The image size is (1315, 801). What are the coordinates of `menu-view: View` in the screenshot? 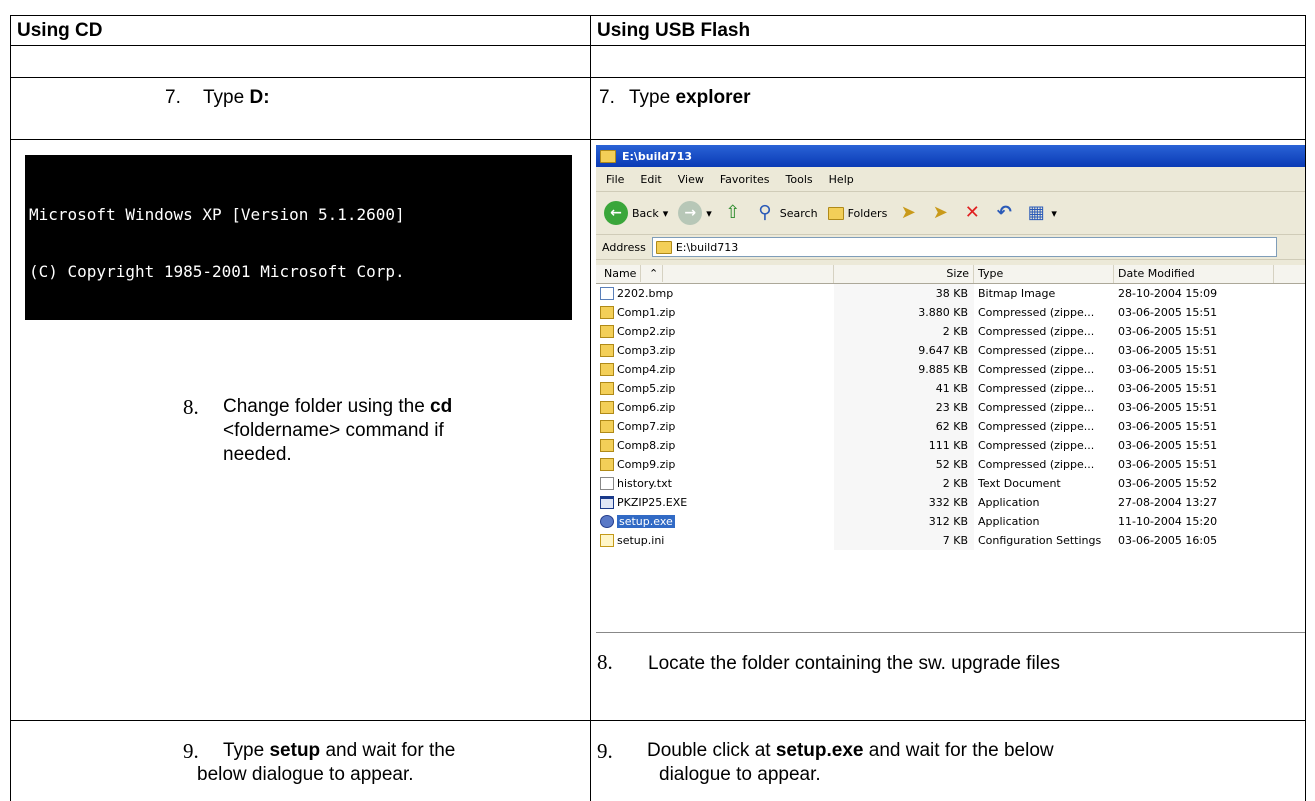 It's located at (691, 179).